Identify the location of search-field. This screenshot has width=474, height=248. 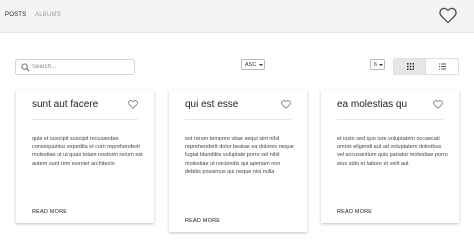
(75, 67).